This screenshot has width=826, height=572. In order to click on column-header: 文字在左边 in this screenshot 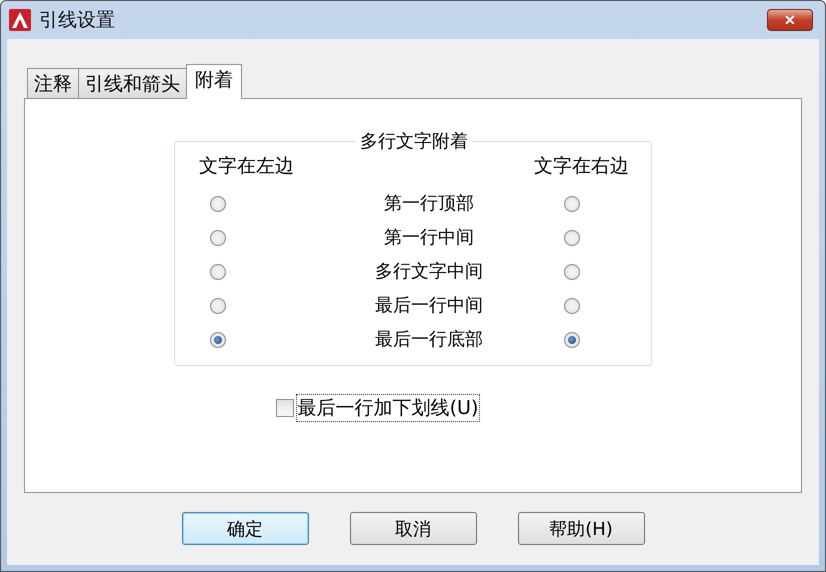, I will do `click(247, 166)`.